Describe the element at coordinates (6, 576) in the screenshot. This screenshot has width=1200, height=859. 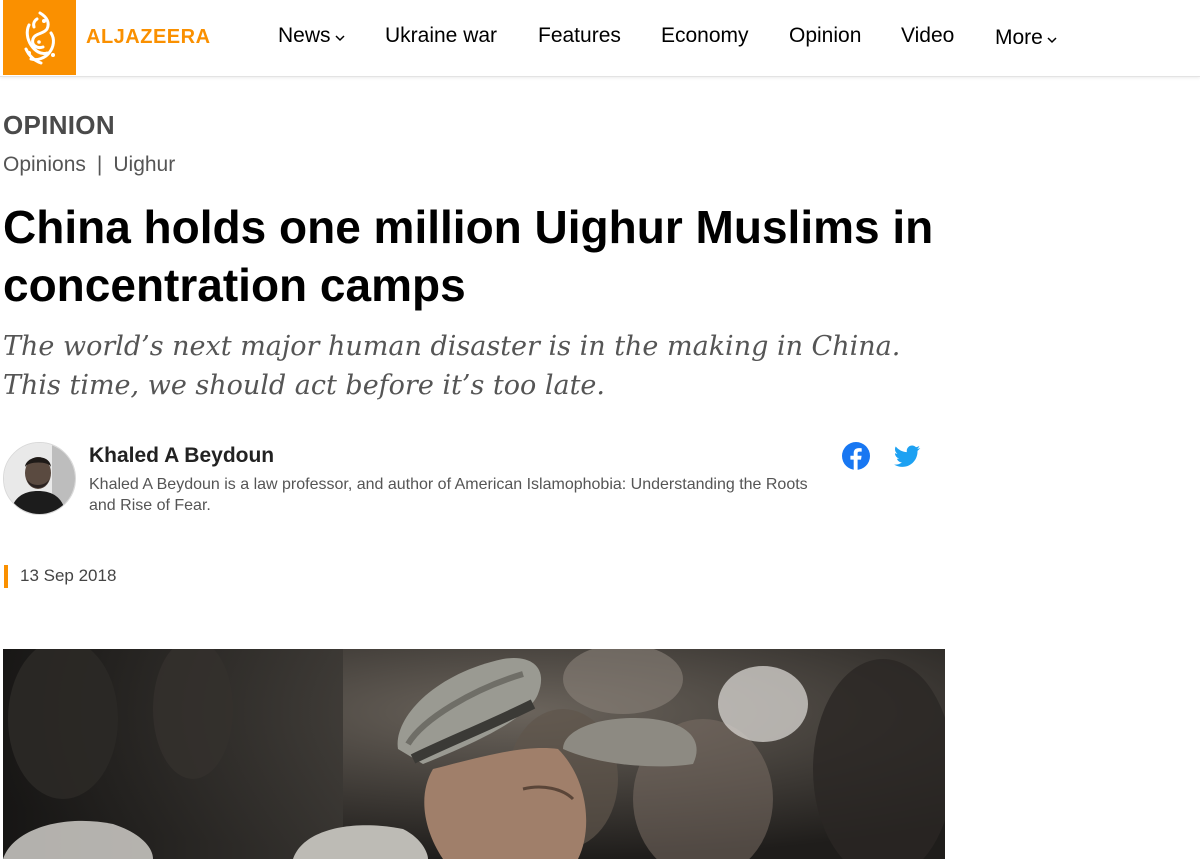
I see `date-accent-bar` at that location.